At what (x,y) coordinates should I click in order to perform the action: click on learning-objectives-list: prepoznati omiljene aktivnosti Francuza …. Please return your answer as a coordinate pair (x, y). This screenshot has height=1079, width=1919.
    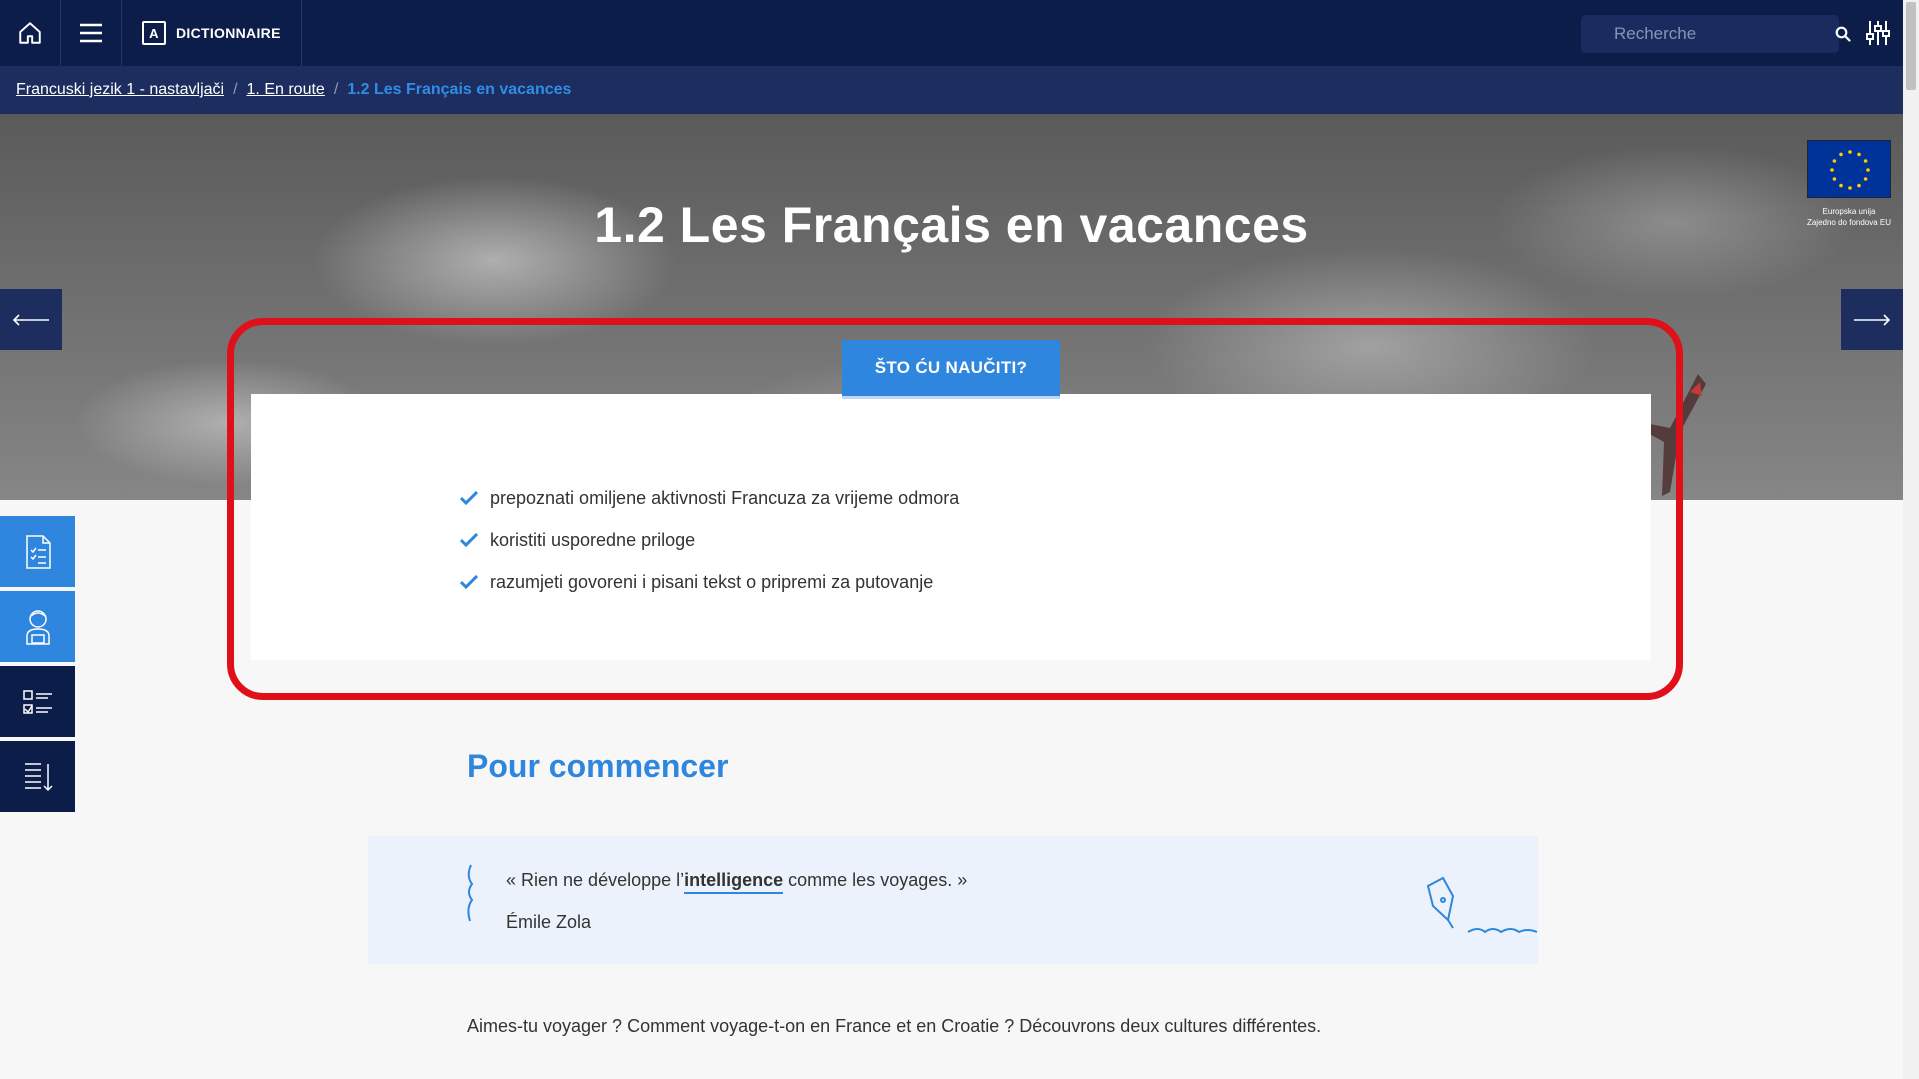
    Looking at the image, I should click on (709, 540).